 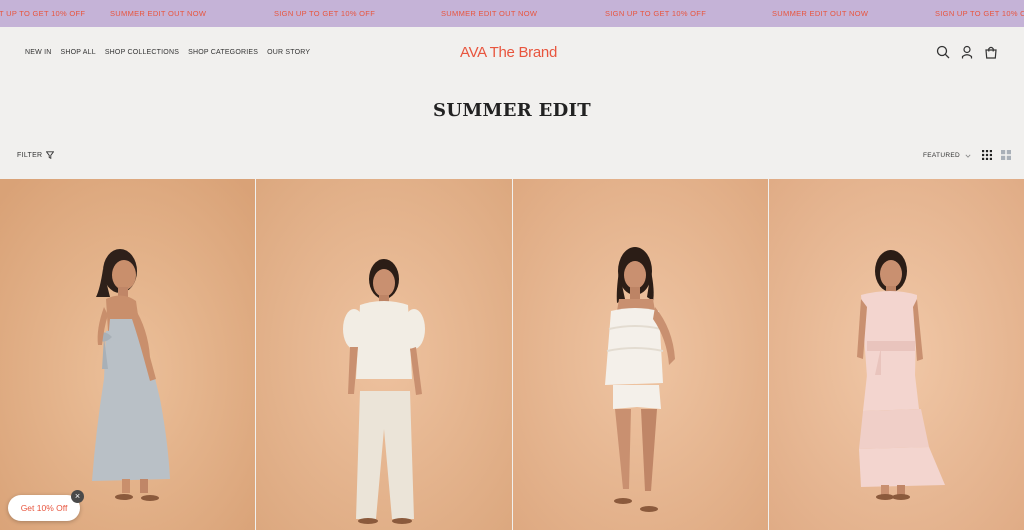 I want to click on grid-4-icon, so click(x=987, y=155).